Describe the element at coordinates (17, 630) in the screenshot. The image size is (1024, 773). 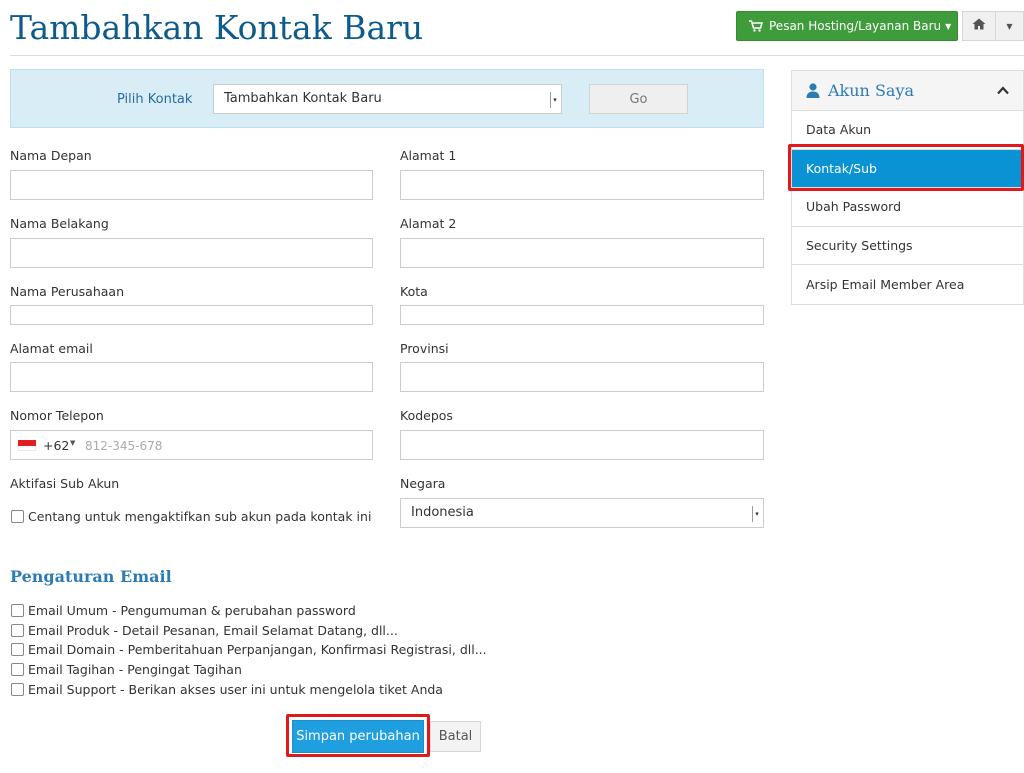
I see `email-product-checkbox` at that location.